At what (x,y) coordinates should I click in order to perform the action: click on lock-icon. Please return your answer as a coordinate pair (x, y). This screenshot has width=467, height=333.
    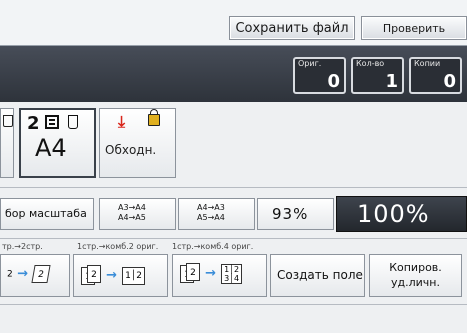
    Looking at the image, I should click on (154, 117).